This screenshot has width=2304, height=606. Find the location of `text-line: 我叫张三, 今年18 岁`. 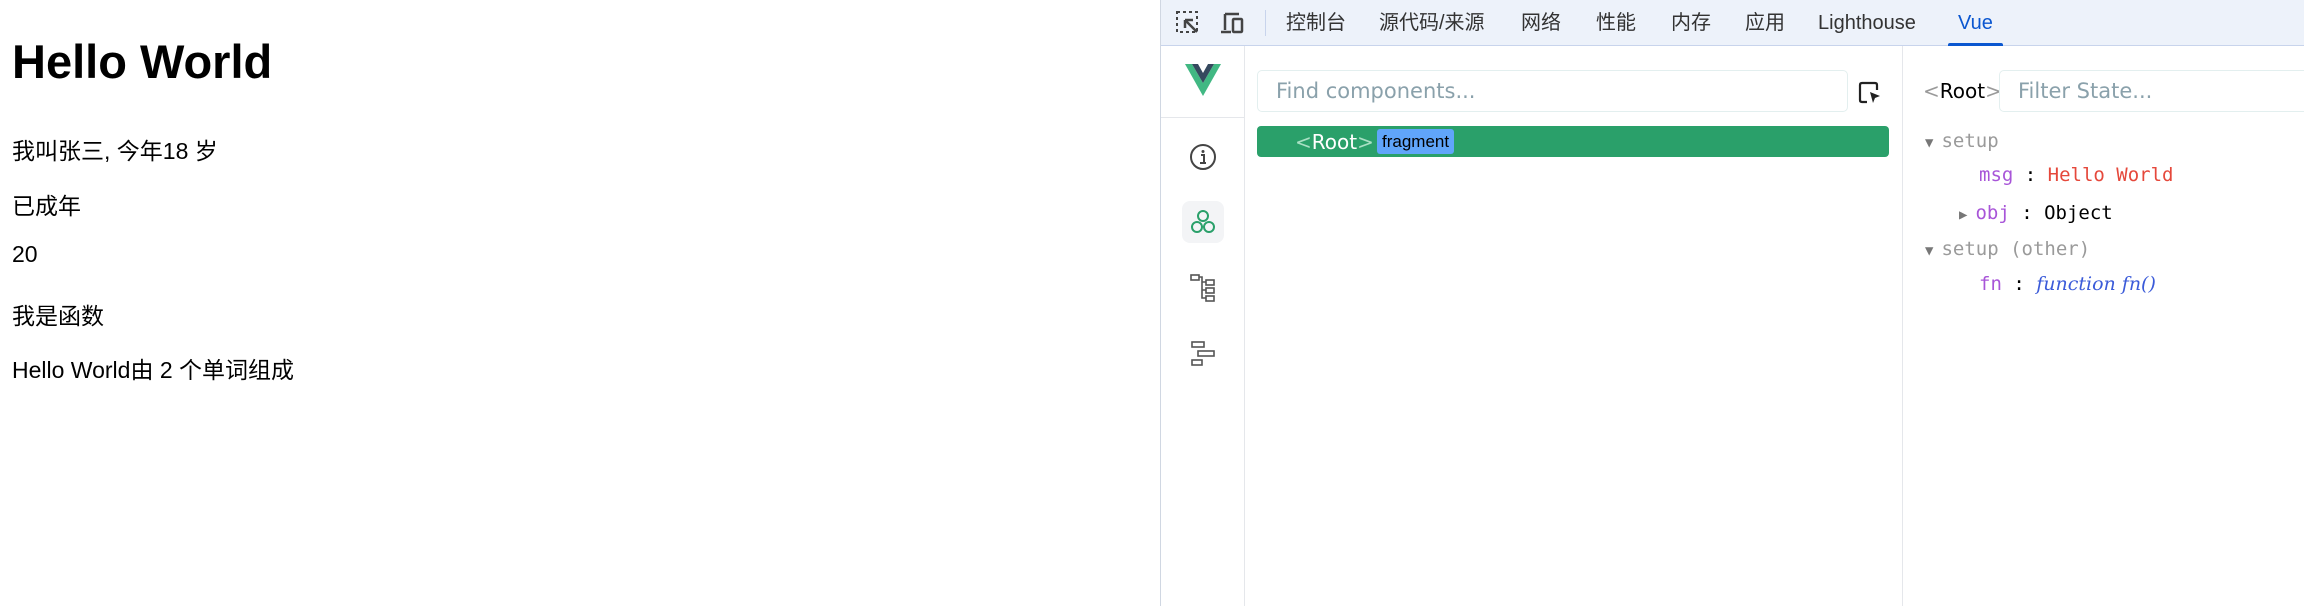

text-line: 我叫张三, 今年18 岁 is located at coordinates (115, 151).